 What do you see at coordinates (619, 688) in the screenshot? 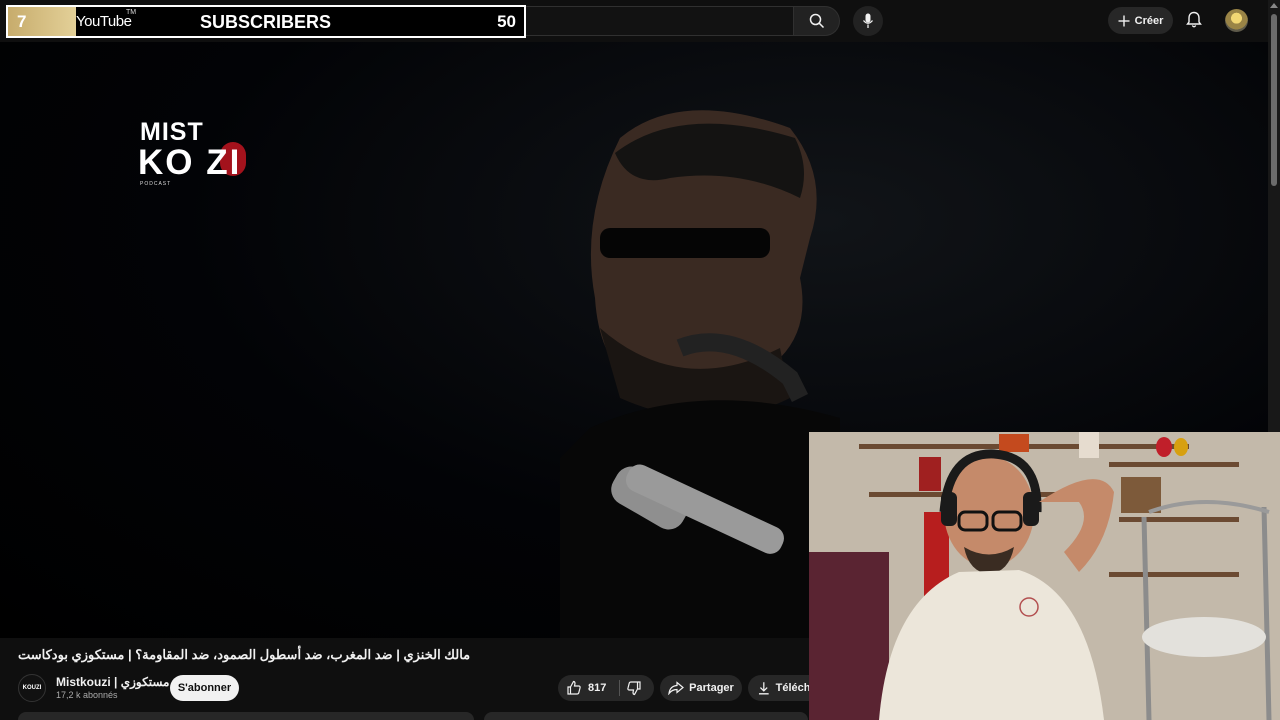
I see `like-separator` at bounding box center [619, 688].